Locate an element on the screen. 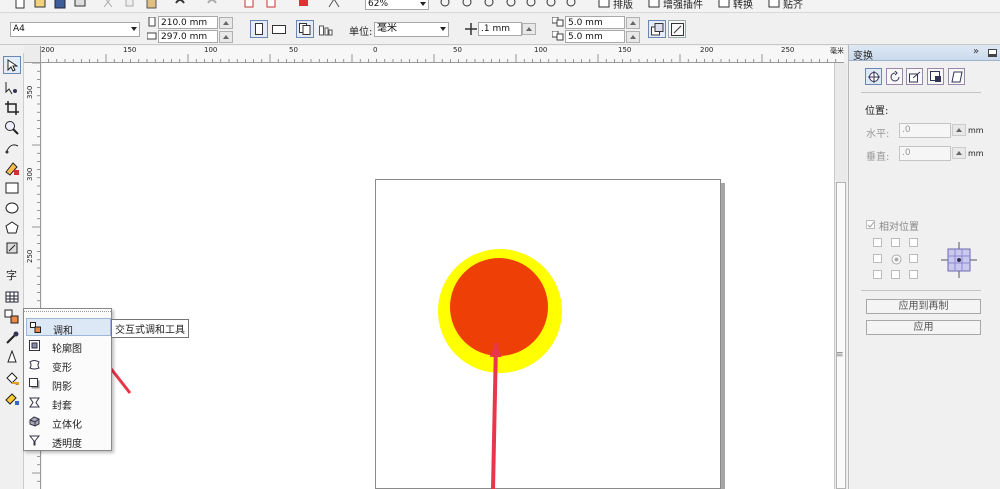 The height and width of the screenshot is (489, 1000). scale-mode-button is located at coordinates (914, 76).